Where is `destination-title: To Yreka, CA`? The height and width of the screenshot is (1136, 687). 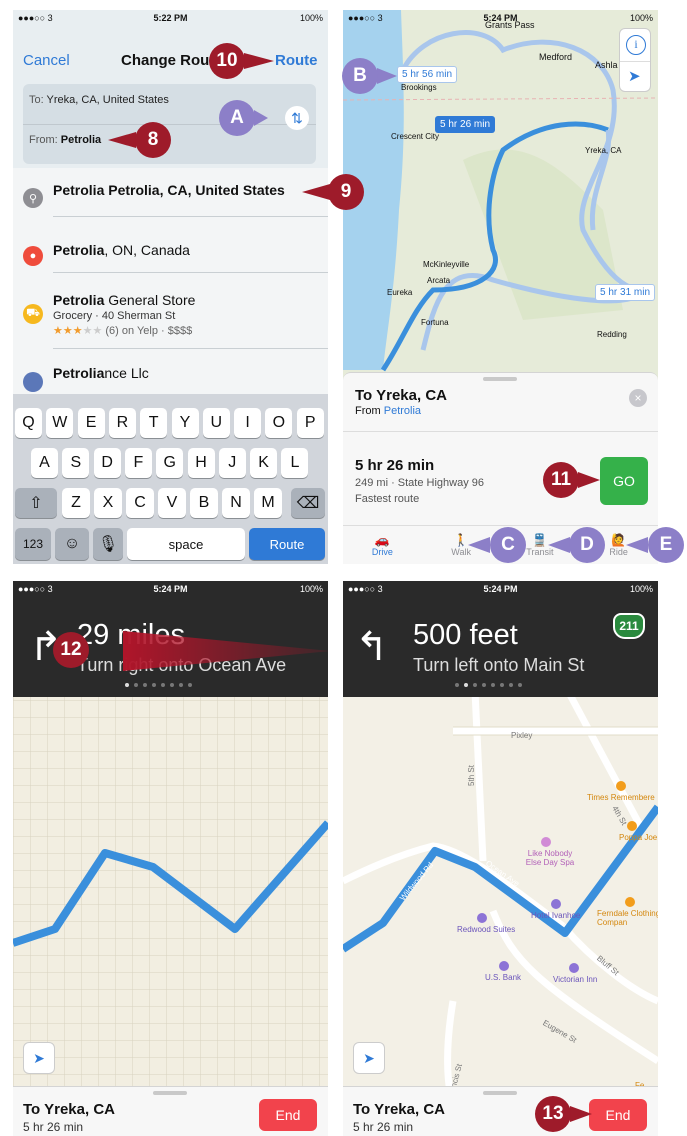
destination-title: To Yreka, CA is located at coordinates (399, 1109).